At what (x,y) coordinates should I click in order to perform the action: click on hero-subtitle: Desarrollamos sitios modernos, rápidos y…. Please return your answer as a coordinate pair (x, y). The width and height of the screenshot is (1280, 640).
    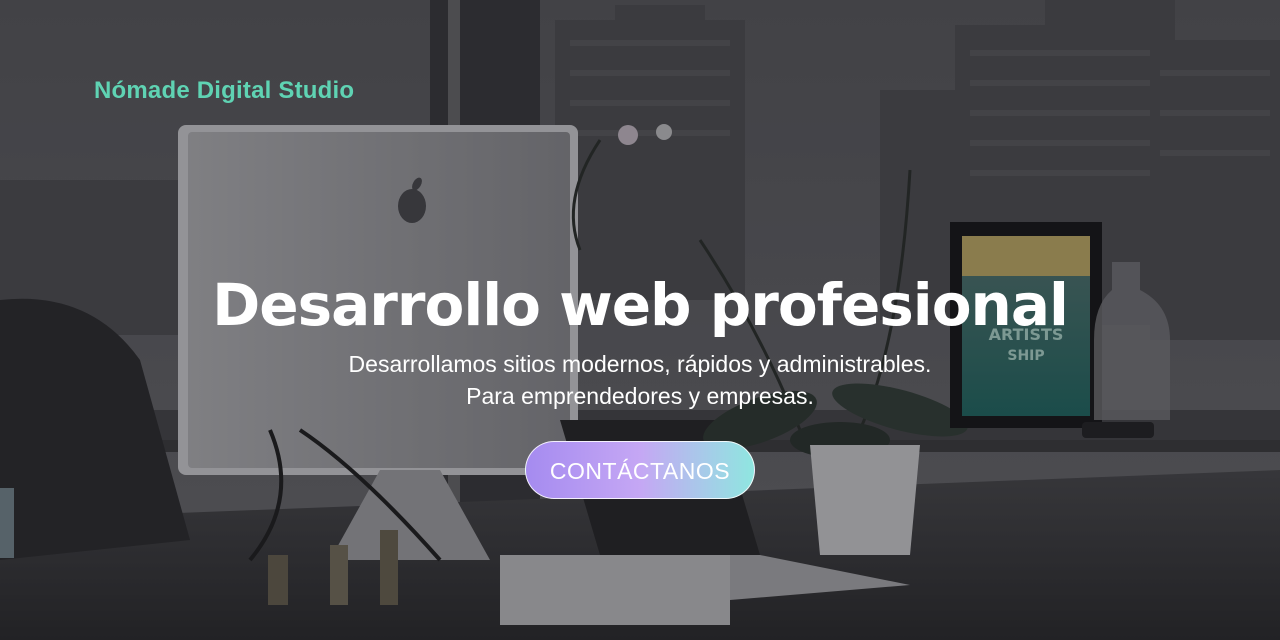
    Looking at the image, I should click on (640, 380).